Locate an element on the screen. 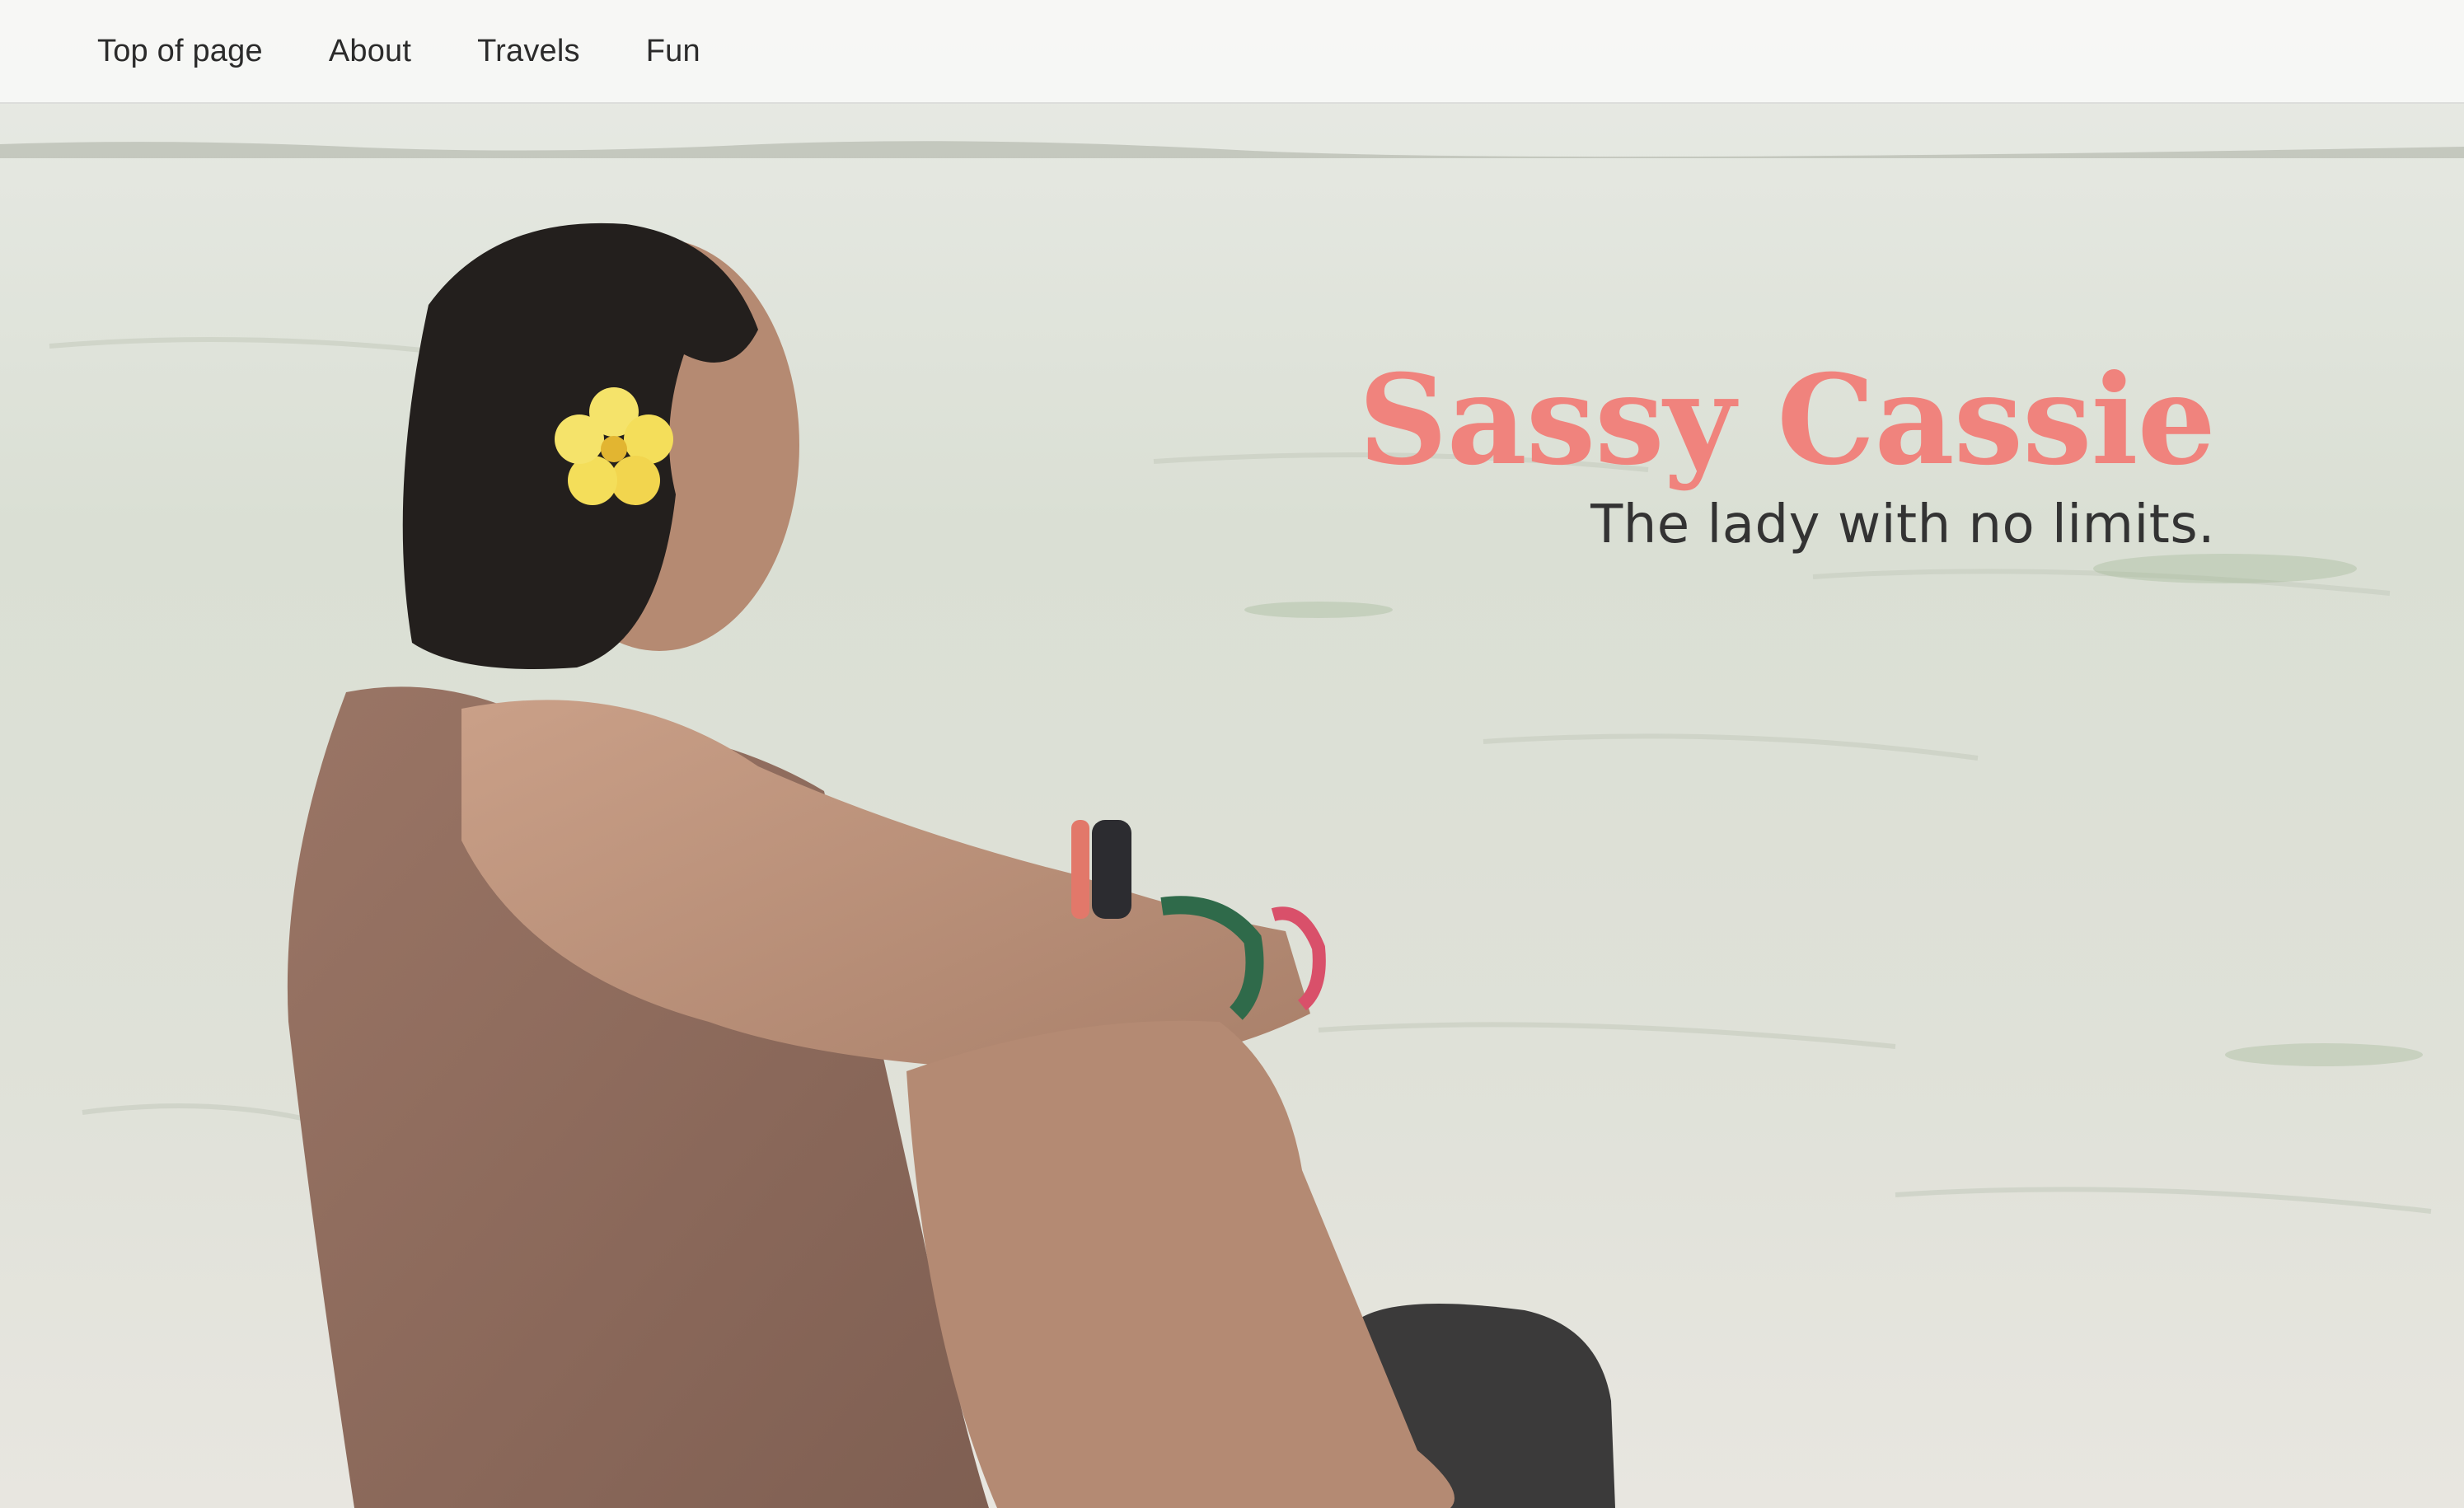 This screenshot has width=2464, height=1508. nav-link-top-of-page: Top of page is located at coordinates (180, 51).